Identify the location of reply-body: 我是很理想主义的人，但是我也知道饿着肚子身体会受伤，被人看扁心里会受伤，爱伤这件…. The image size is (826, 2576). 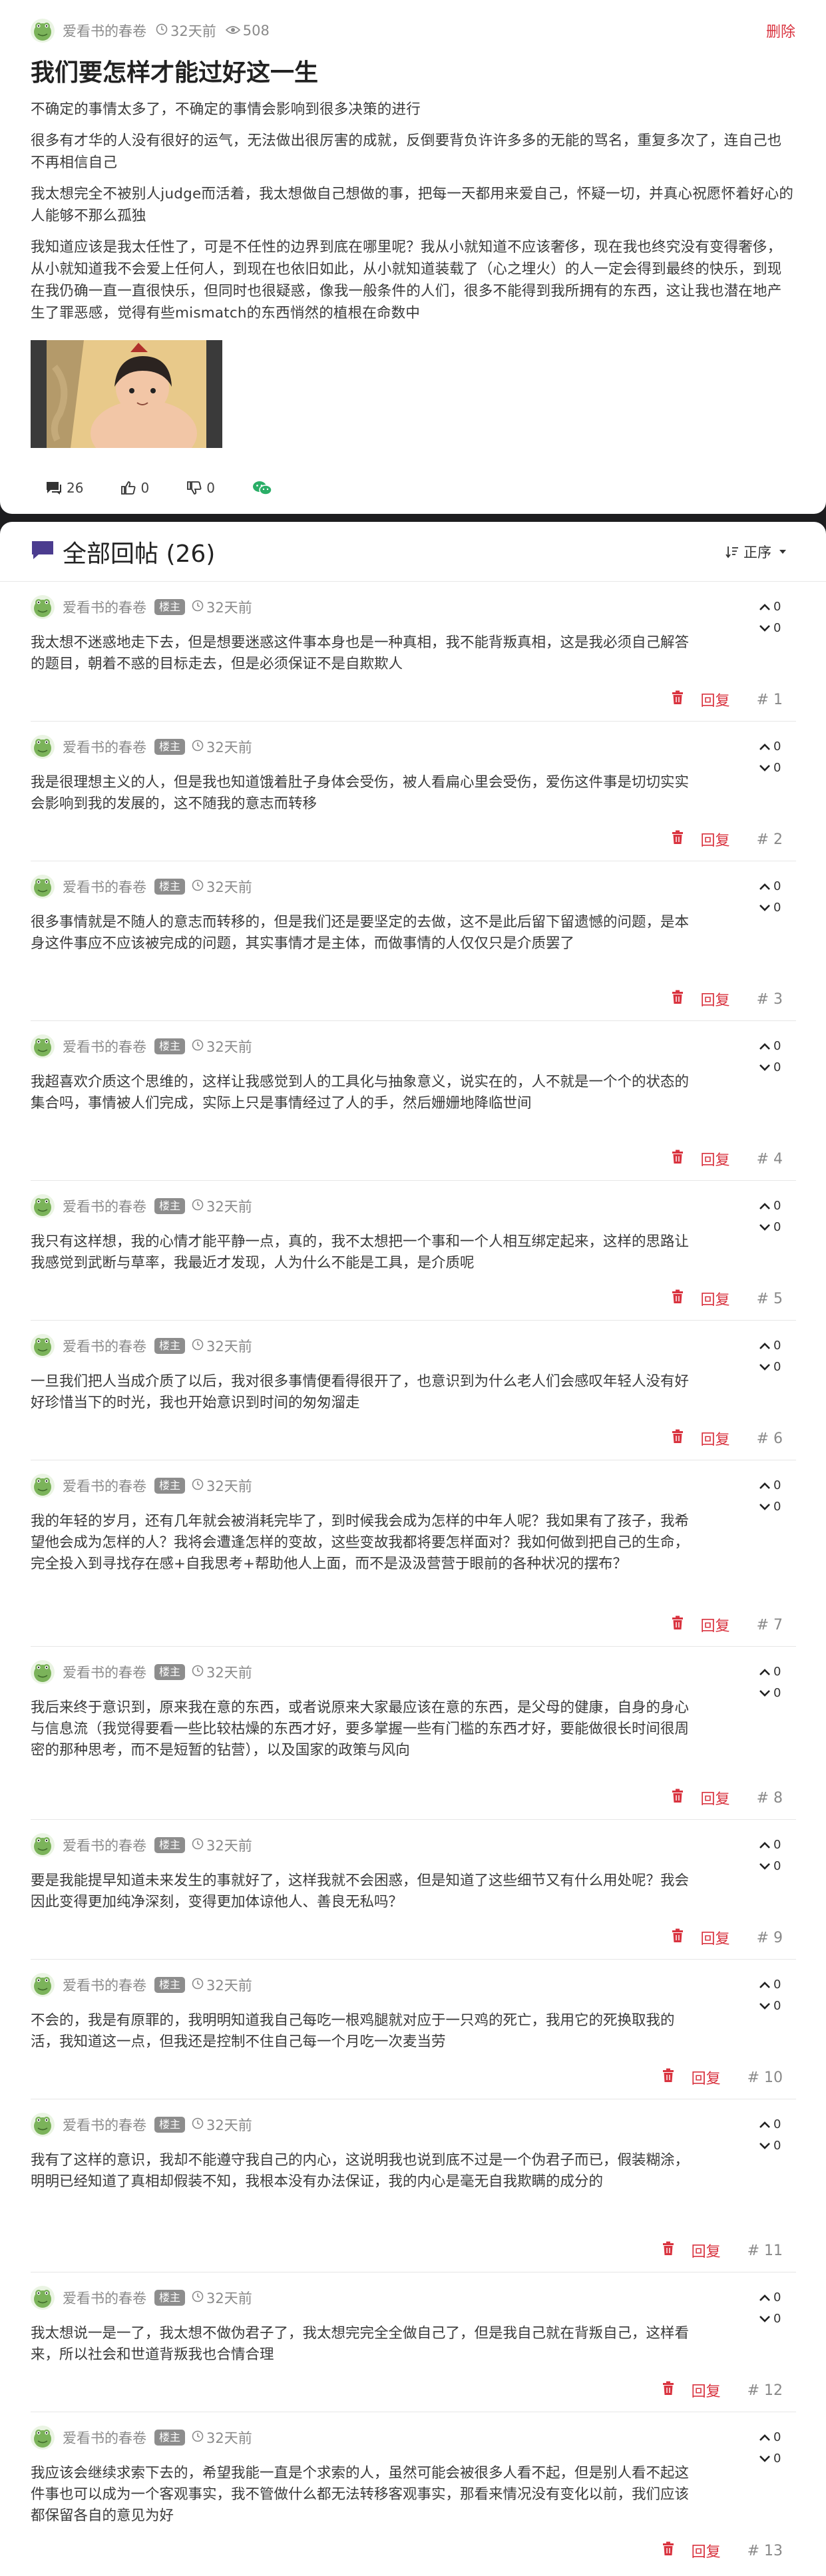
(360, 793).